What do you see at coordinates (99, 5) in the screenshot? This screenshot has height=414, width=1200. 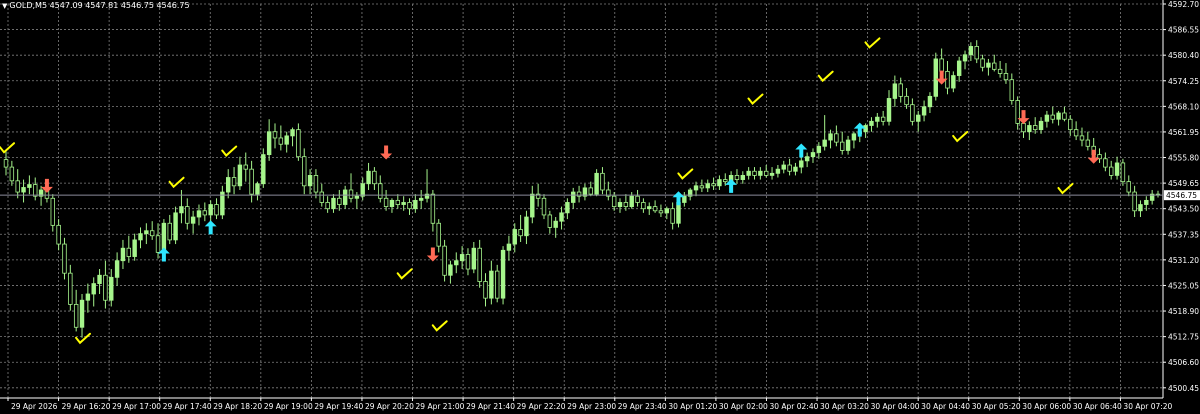 I see `symbol-ohlc-text: GOLD,M5 4547.09 4547.81 4546.75 4546.75` at bounding box center [99, 5].